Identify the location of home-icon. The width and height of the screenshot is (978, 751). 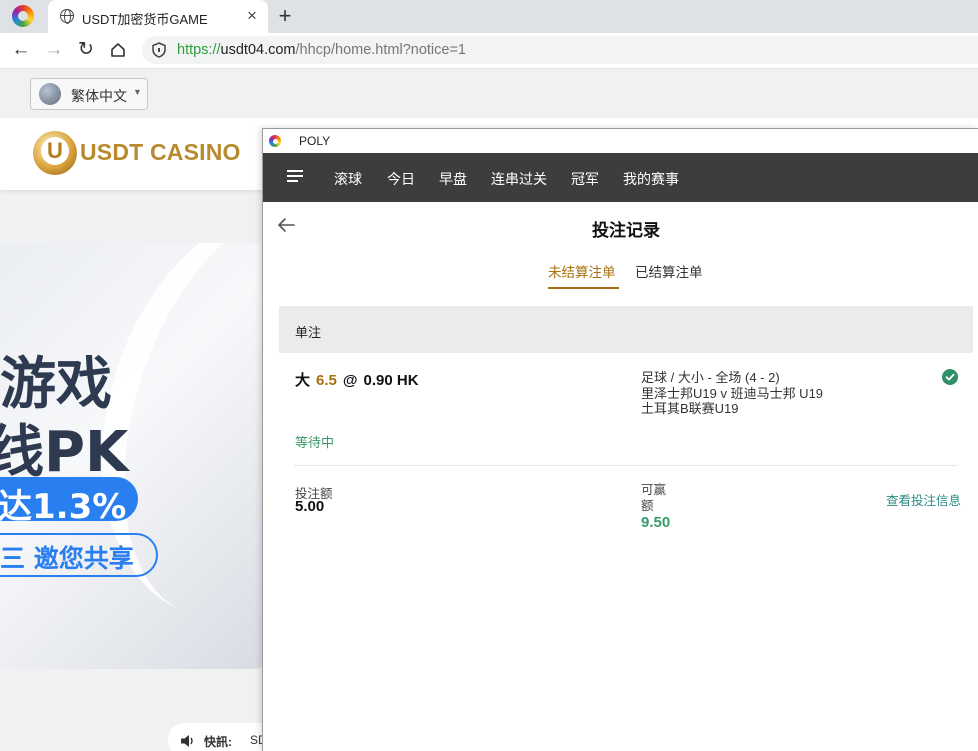
(118, 50).